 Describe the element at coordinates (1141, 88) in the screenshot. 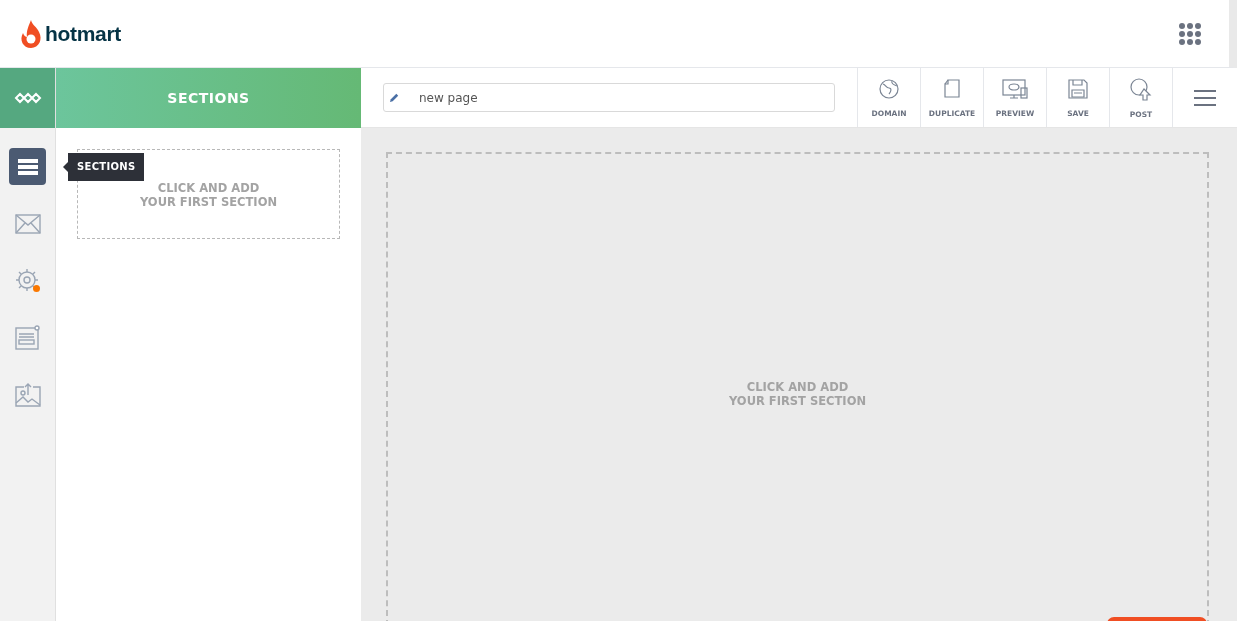

I see `globe-arrow-icon` at that location.